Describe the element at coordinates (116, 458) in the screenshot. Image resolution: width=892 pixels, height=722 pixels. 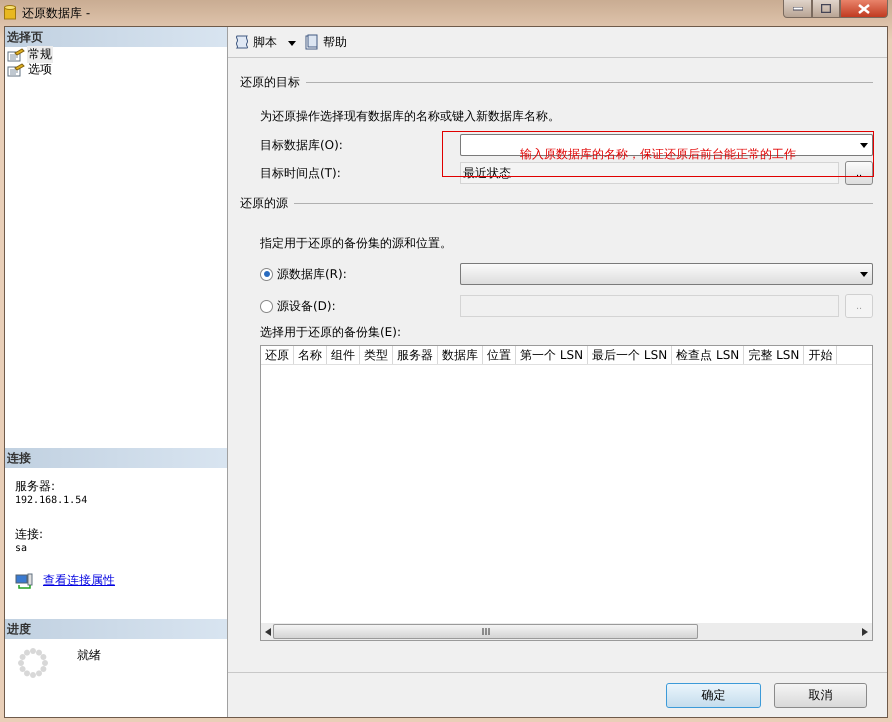
I see `section-header: 连接` at that location.